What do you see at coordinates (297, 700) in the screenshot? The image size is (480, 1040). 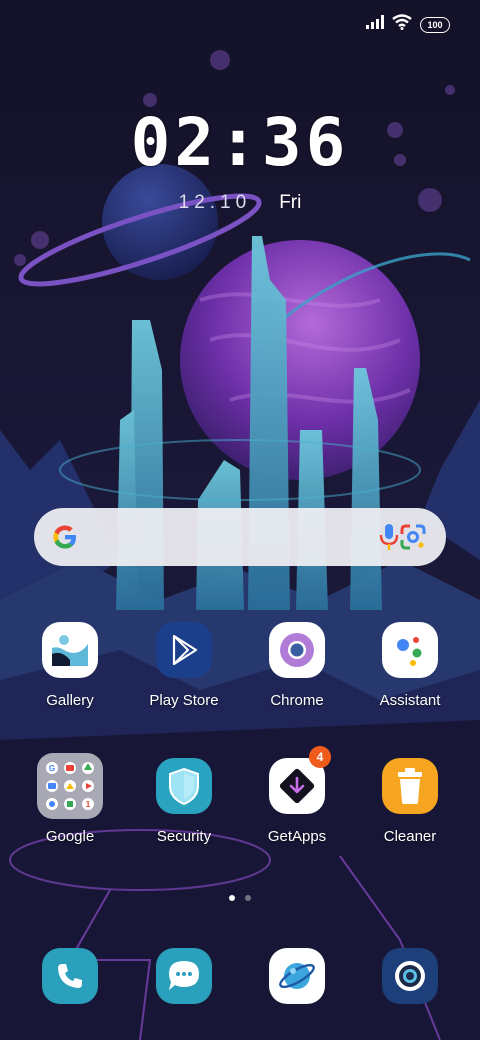 I see `app-label: Chrome` at bounding box center [297, 700].